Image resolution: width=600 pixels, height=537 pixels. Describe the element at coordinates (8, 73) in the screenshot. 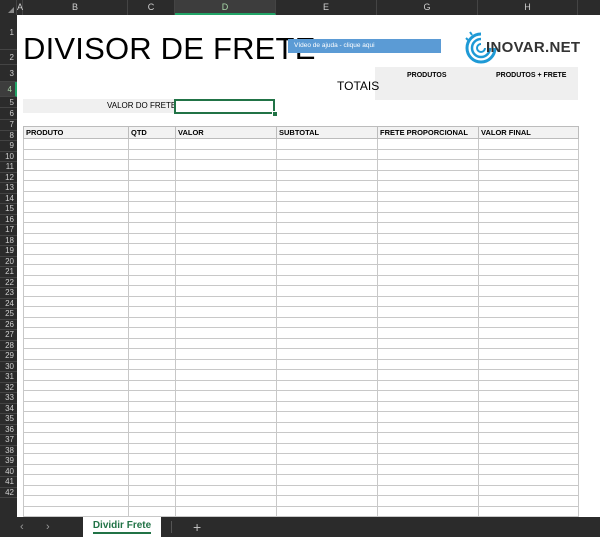

I see `row-header-3: 3` at that location.